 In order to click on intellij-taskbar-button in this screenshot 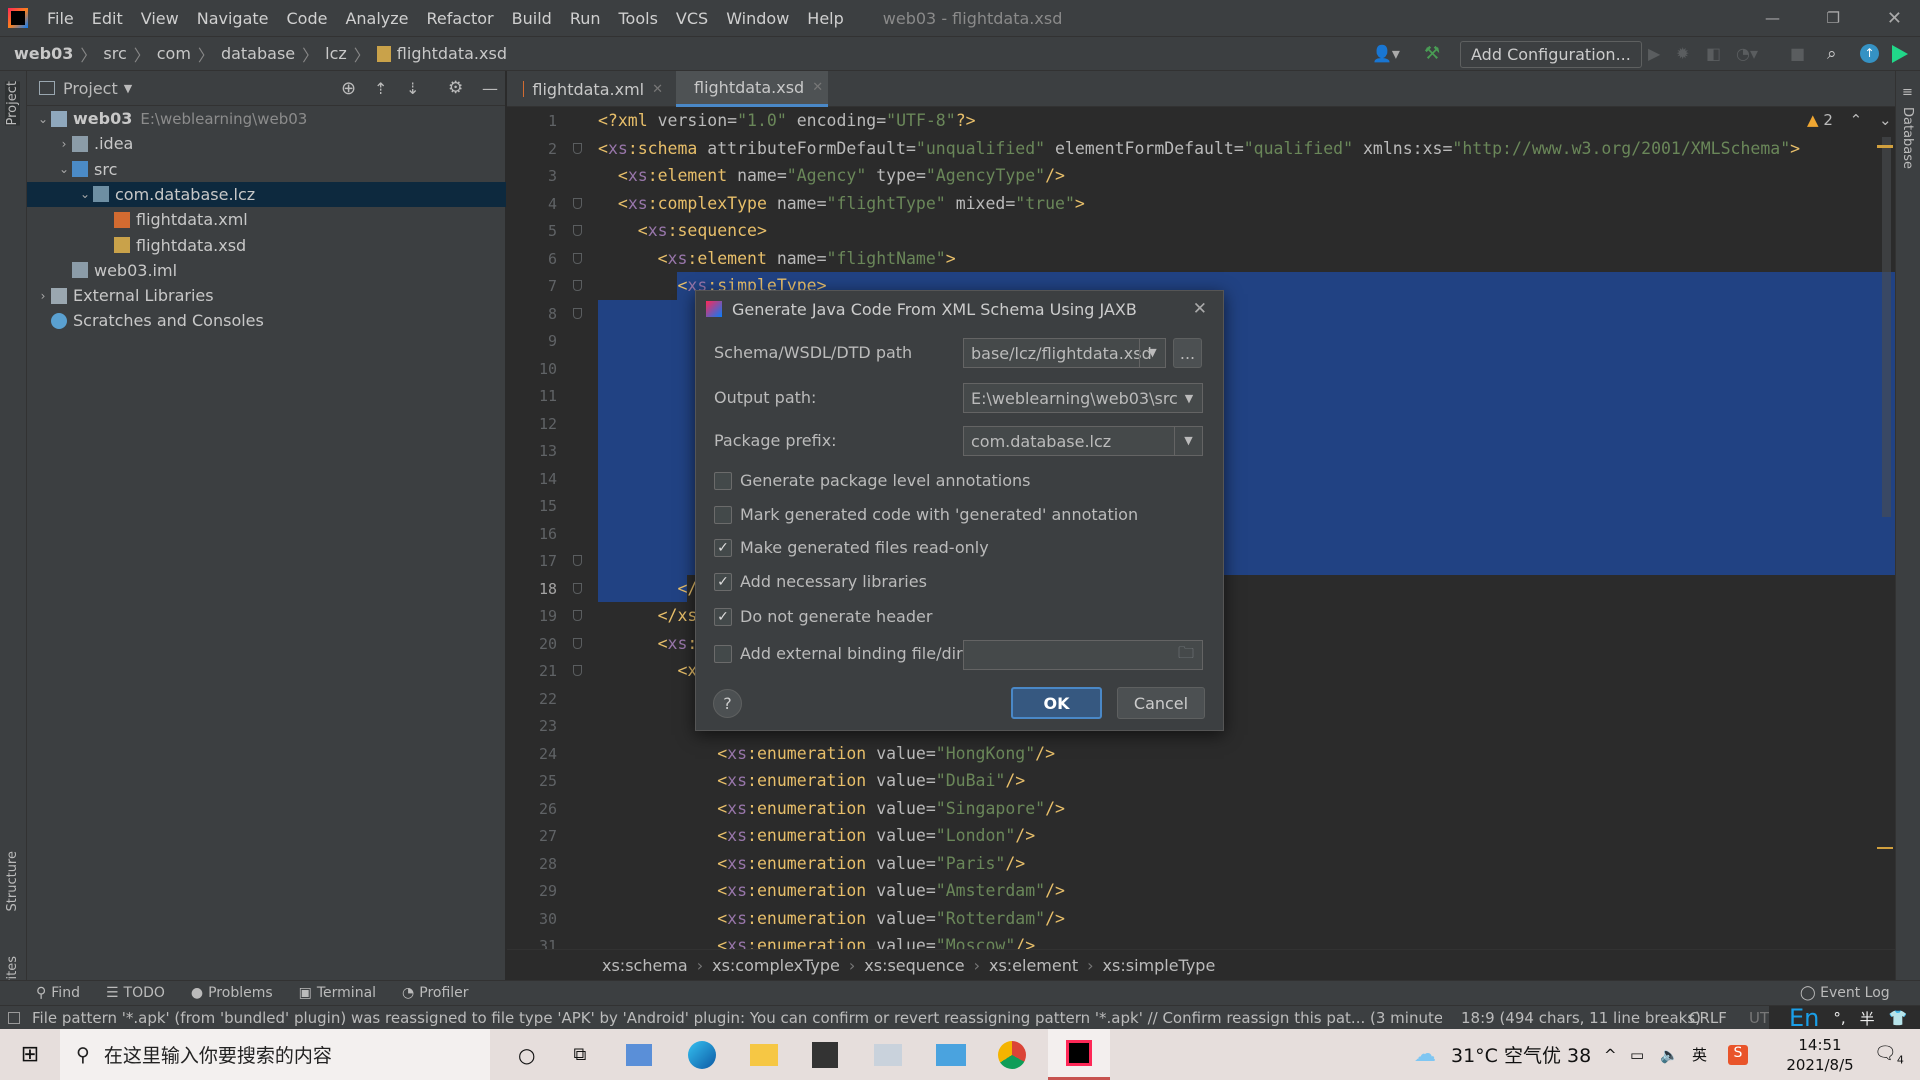, I will do `click(1079, 1054)`.